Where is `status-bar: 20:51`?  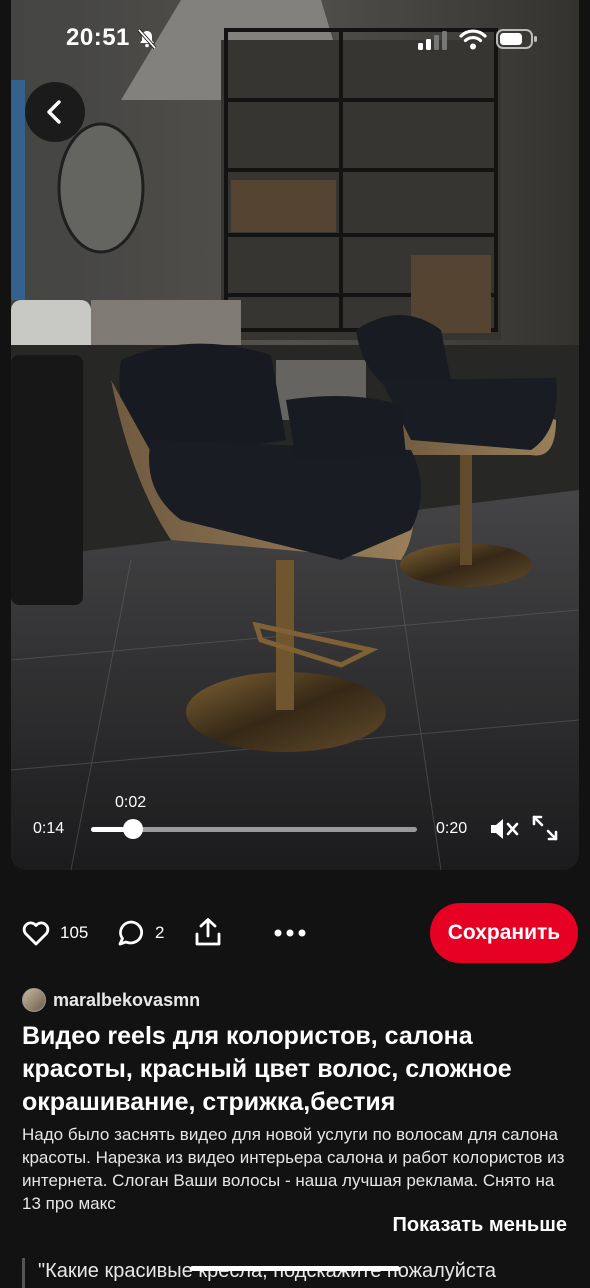 status-bar: 20:51 is located at coordinates (295, 40).